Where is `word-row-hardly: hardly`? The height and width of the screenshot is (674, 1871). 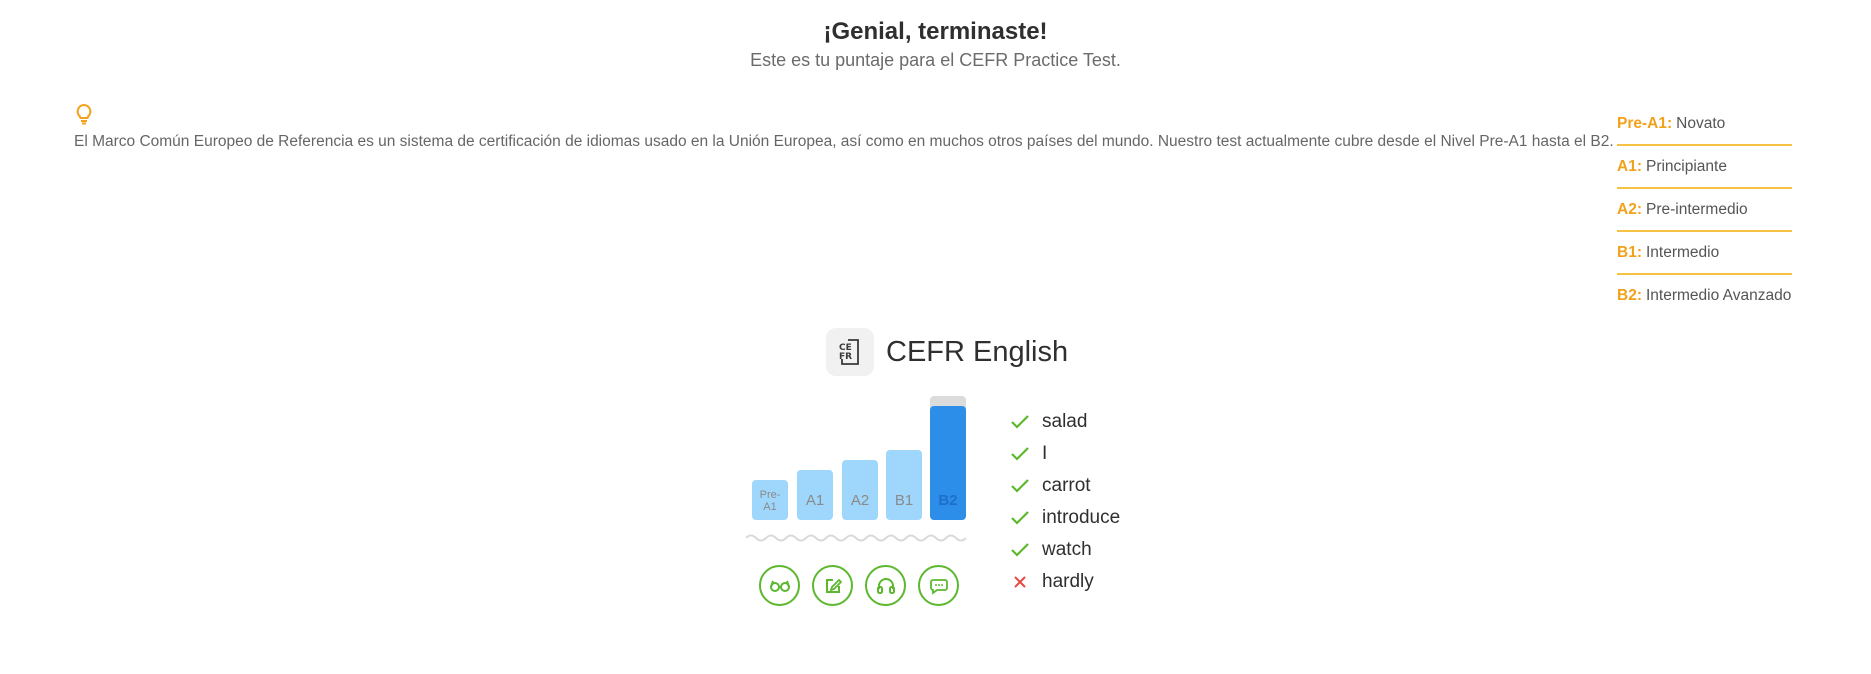 word-row-hardly: hardly is located at coordinates (1065, 582).